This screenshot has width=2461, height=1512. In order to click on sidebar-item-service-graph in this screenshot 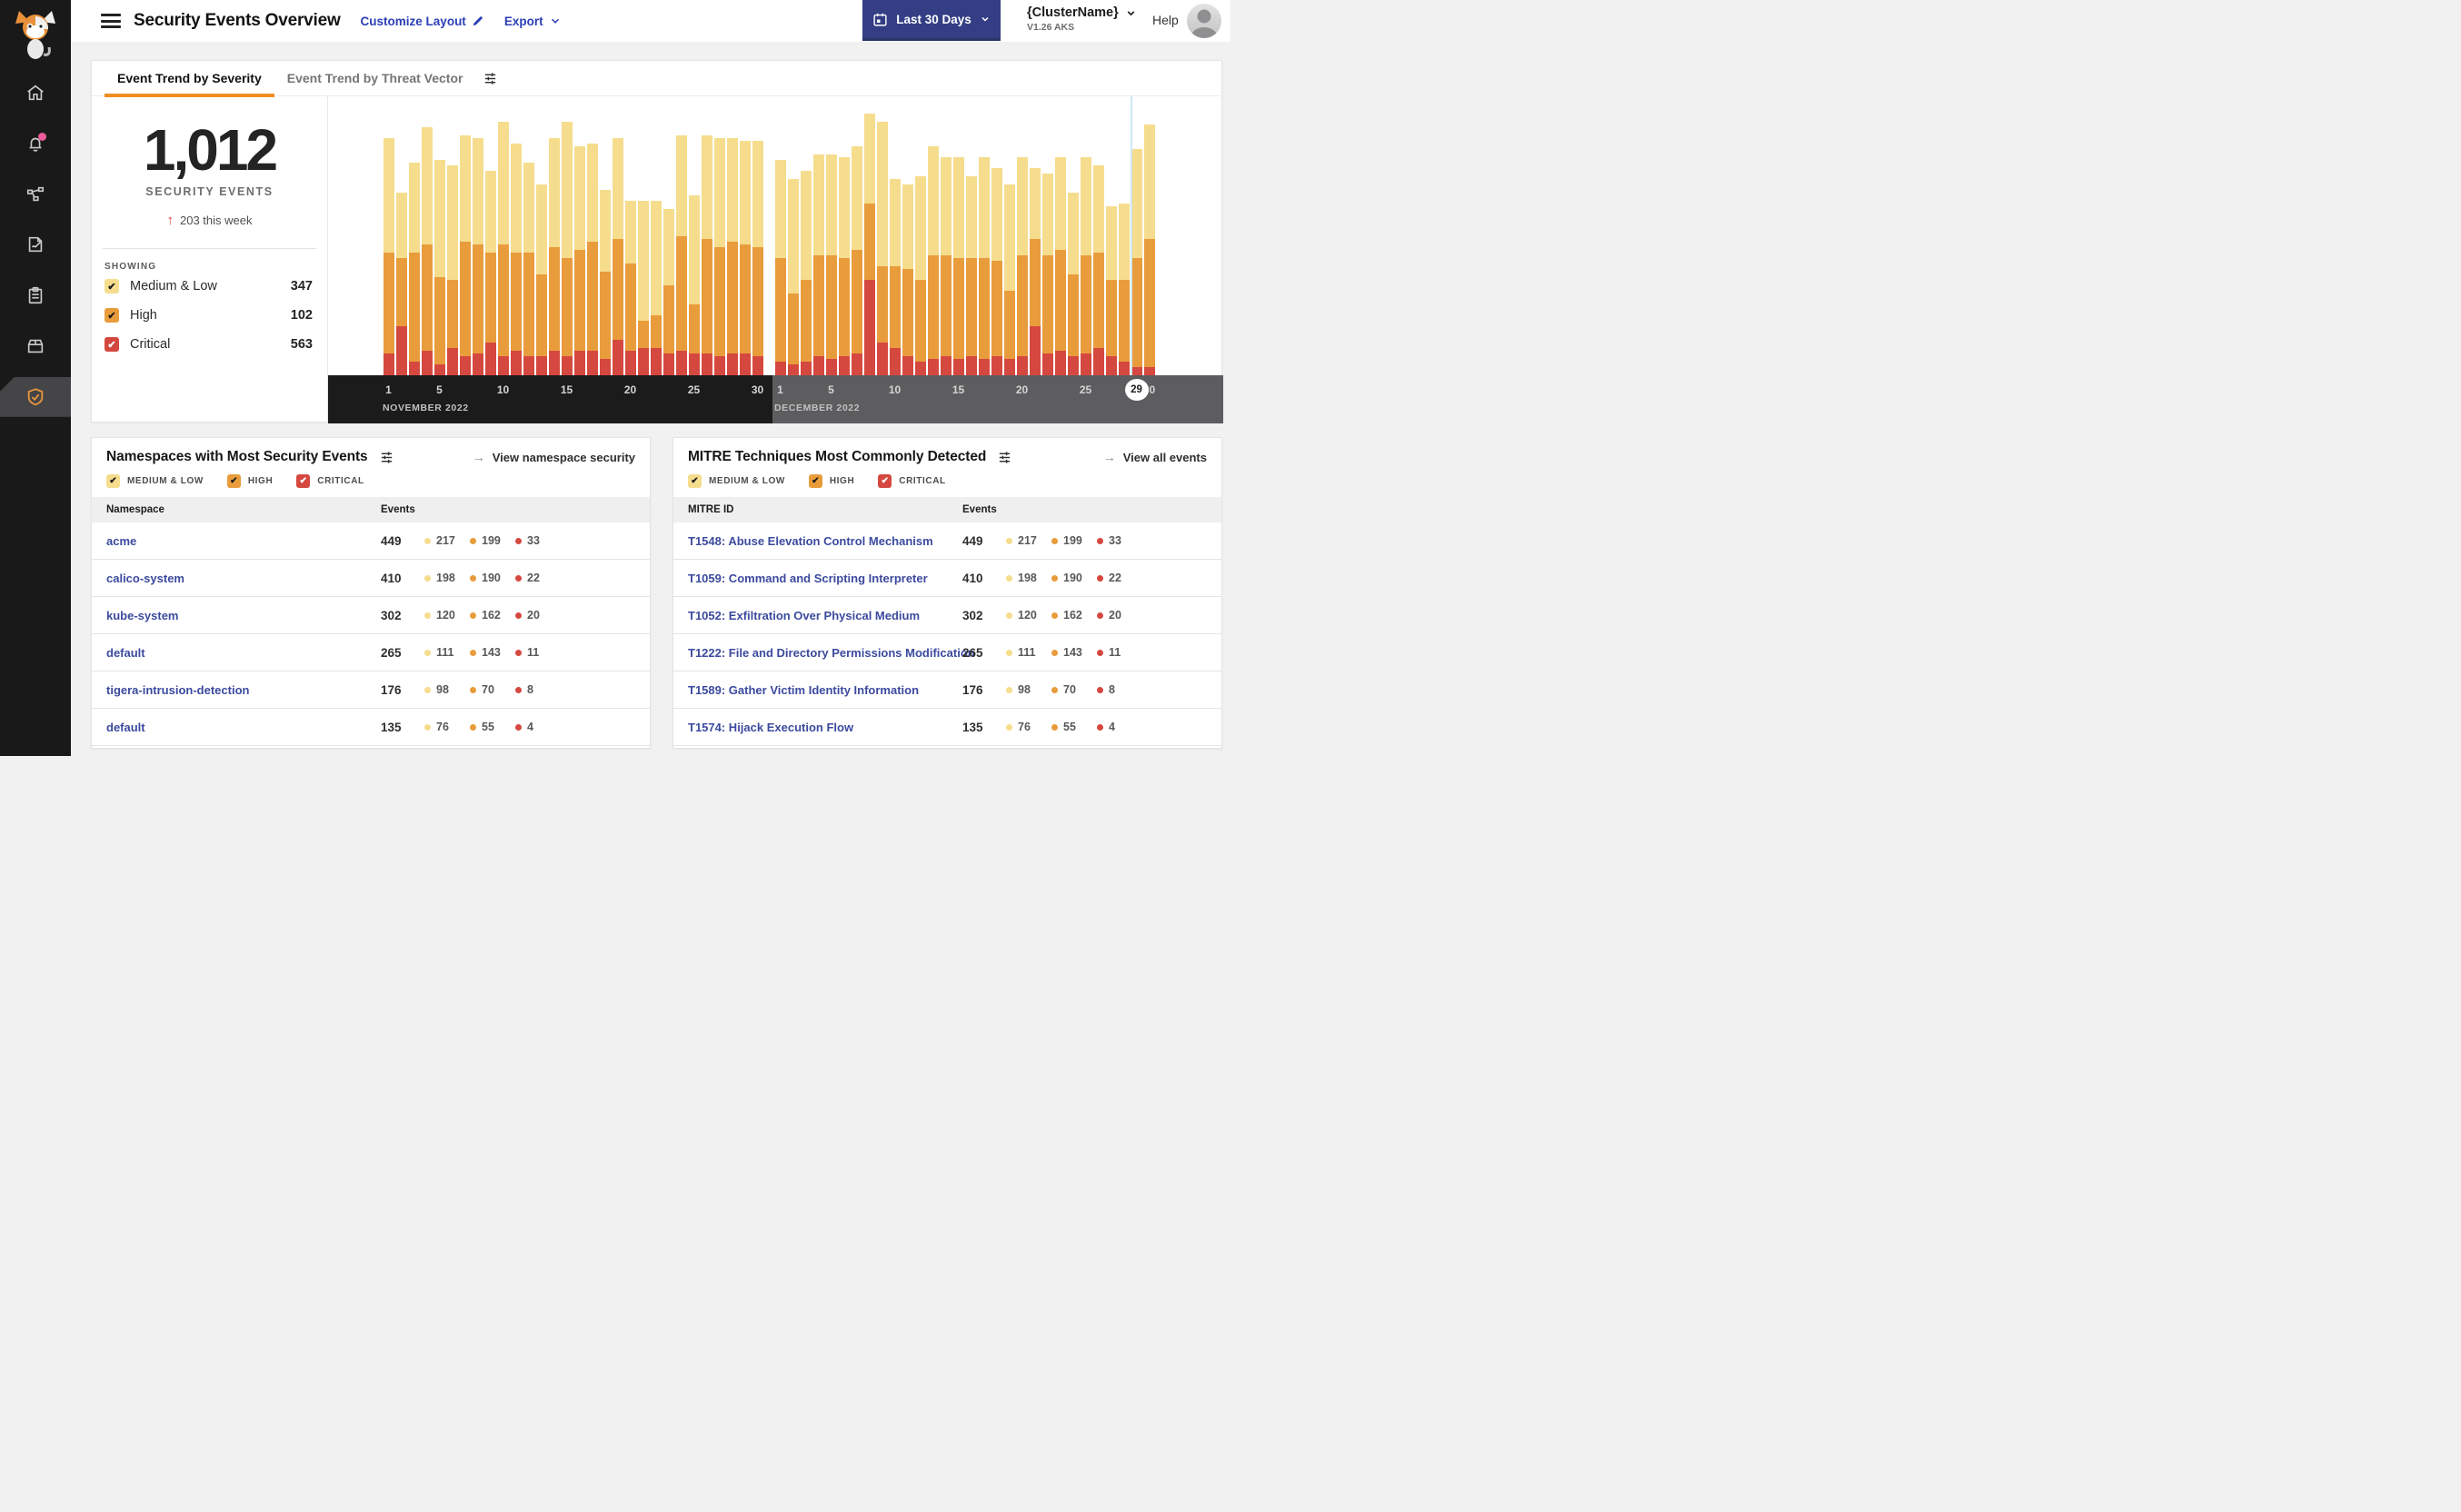, I will do `click(35, 194)`.